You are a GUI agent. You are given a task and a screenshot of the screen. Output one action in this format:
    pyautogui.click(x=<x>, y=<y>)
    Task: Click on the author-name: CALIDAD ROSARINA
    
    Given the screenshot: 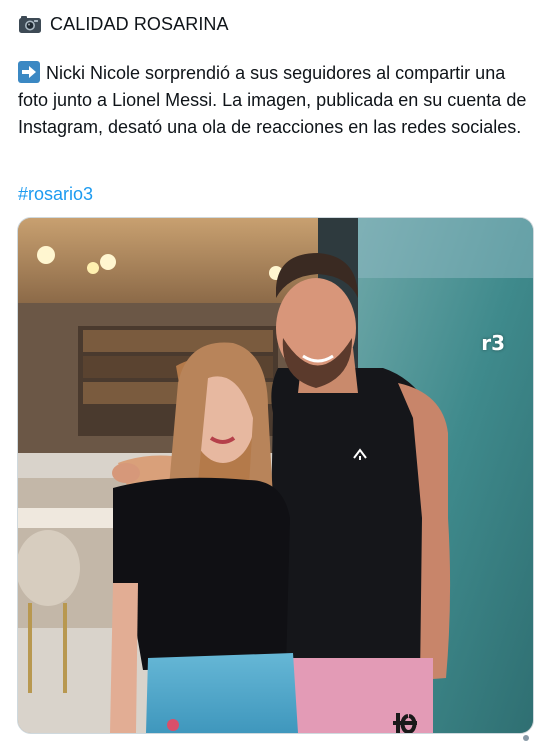 What is the action you would take?
    pyautogui.click(x=139, y=24)
    